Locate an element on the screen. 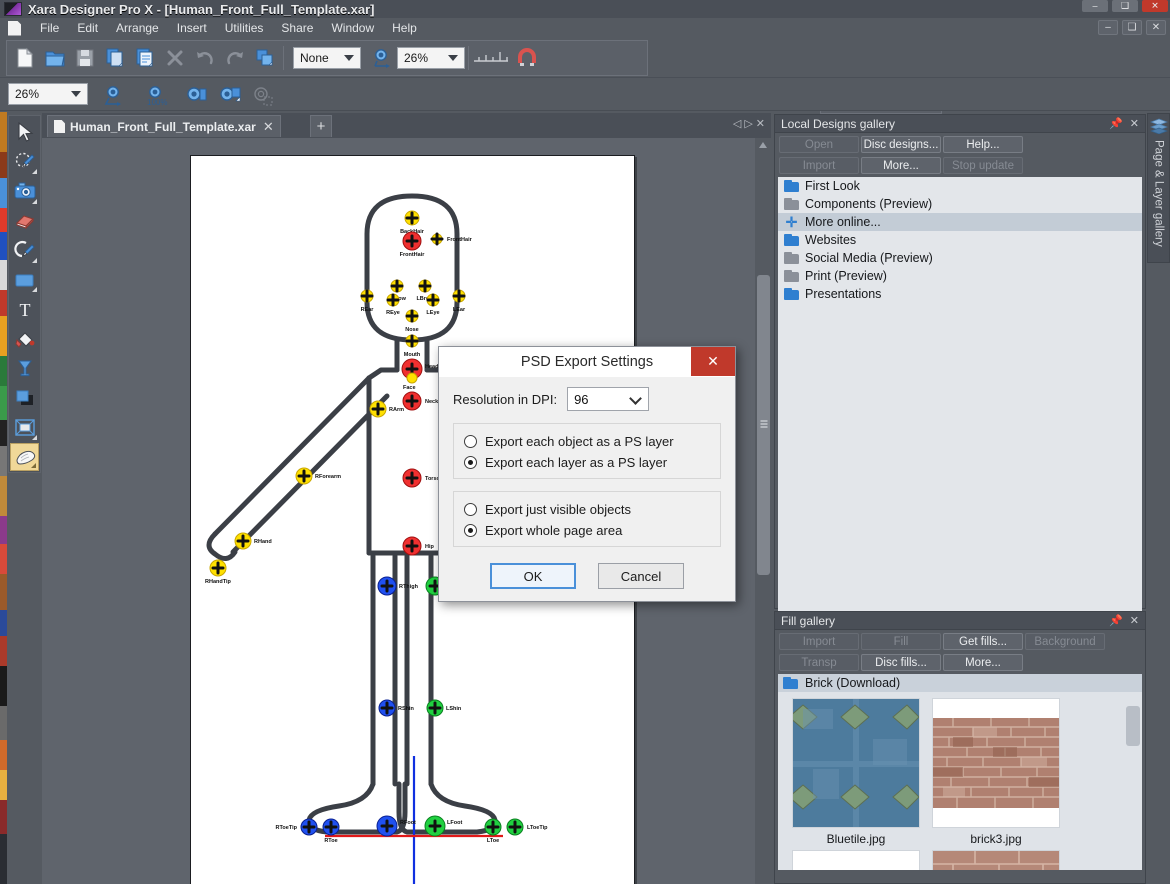 The width and height of the screenshot is (1170, 884). minimize-button-app: – is located at coordinates (1095, 6).